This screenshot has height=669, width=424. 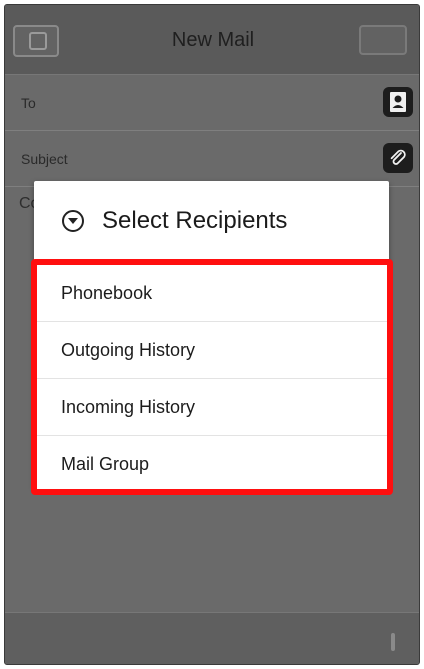 I want to click on option-mail-group: Mail Group, so click(x=212, y=464).